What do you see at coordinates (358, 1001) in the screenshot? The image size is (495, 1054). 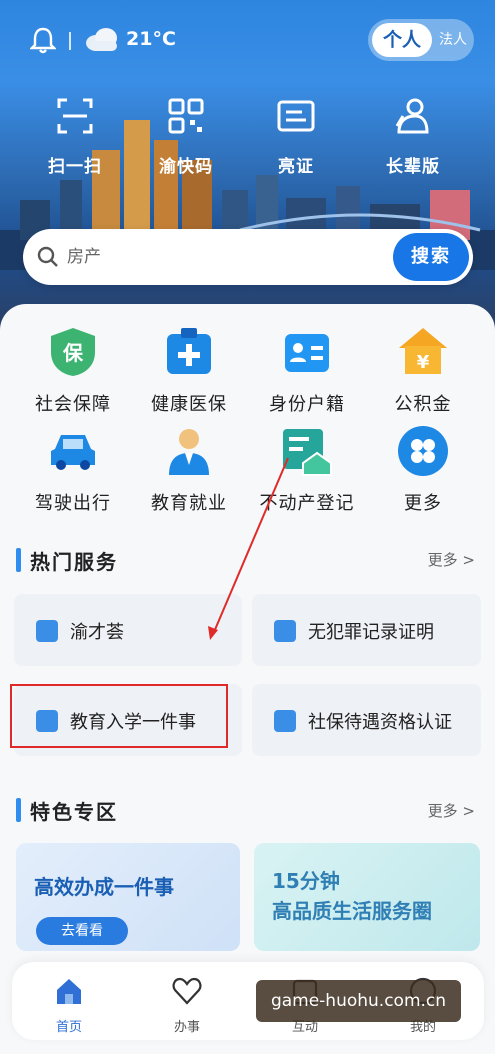 I see `watermark: game-huohu.com.cn` at bounding box center [358, 1001].